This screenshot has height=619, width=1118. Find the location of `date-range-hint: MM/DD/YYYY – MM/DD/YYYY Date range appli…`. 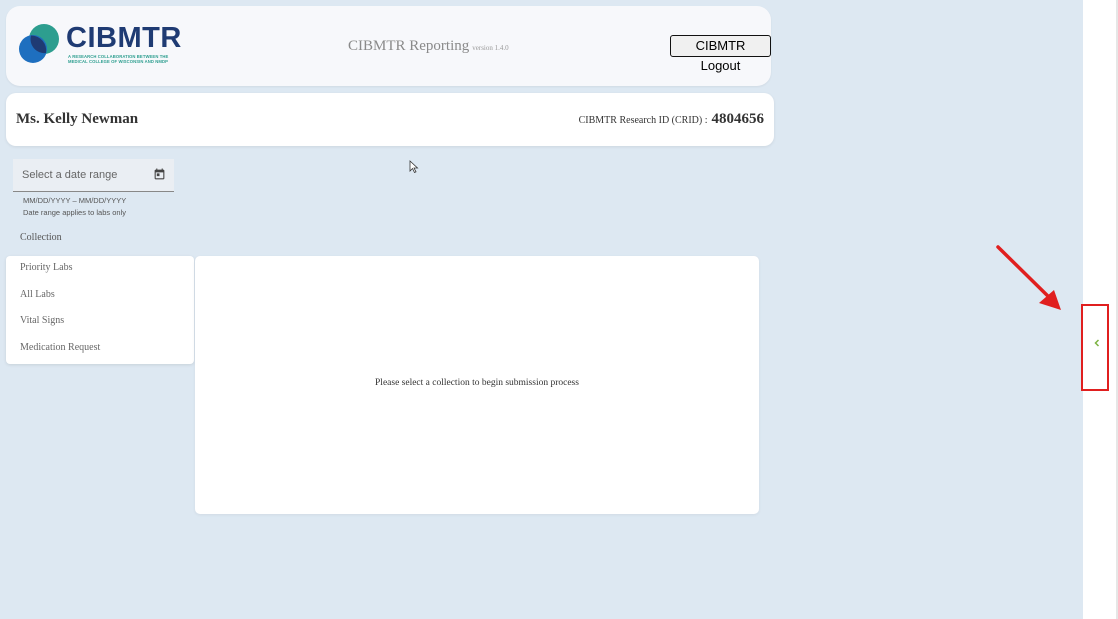

date-range-hint: MM/DD/YYYY – MM/DD/YYYY Date range appli… is located at coordinates (74, 207).